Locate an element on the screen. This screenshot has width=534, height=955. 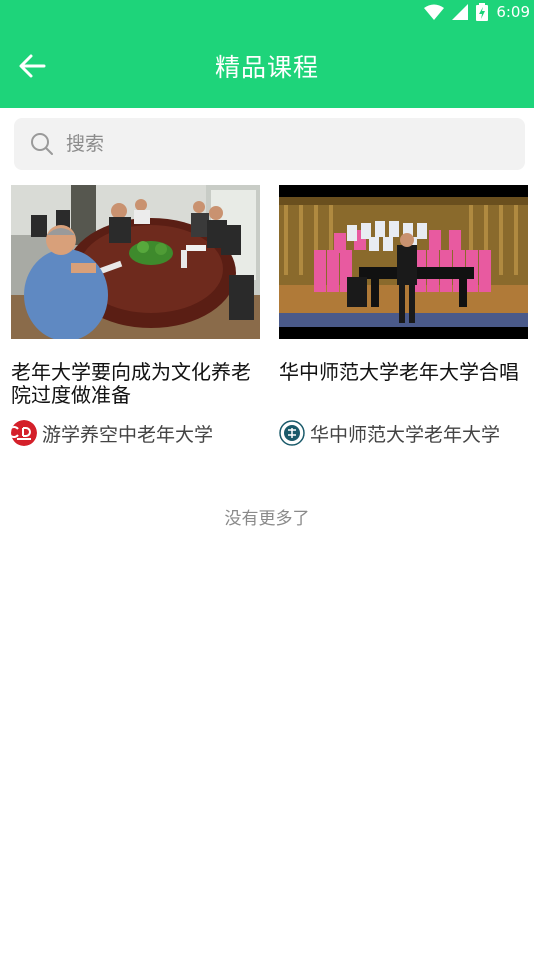
course-source: 华中师范大学老年大学 is located at coordinates (403, 433).